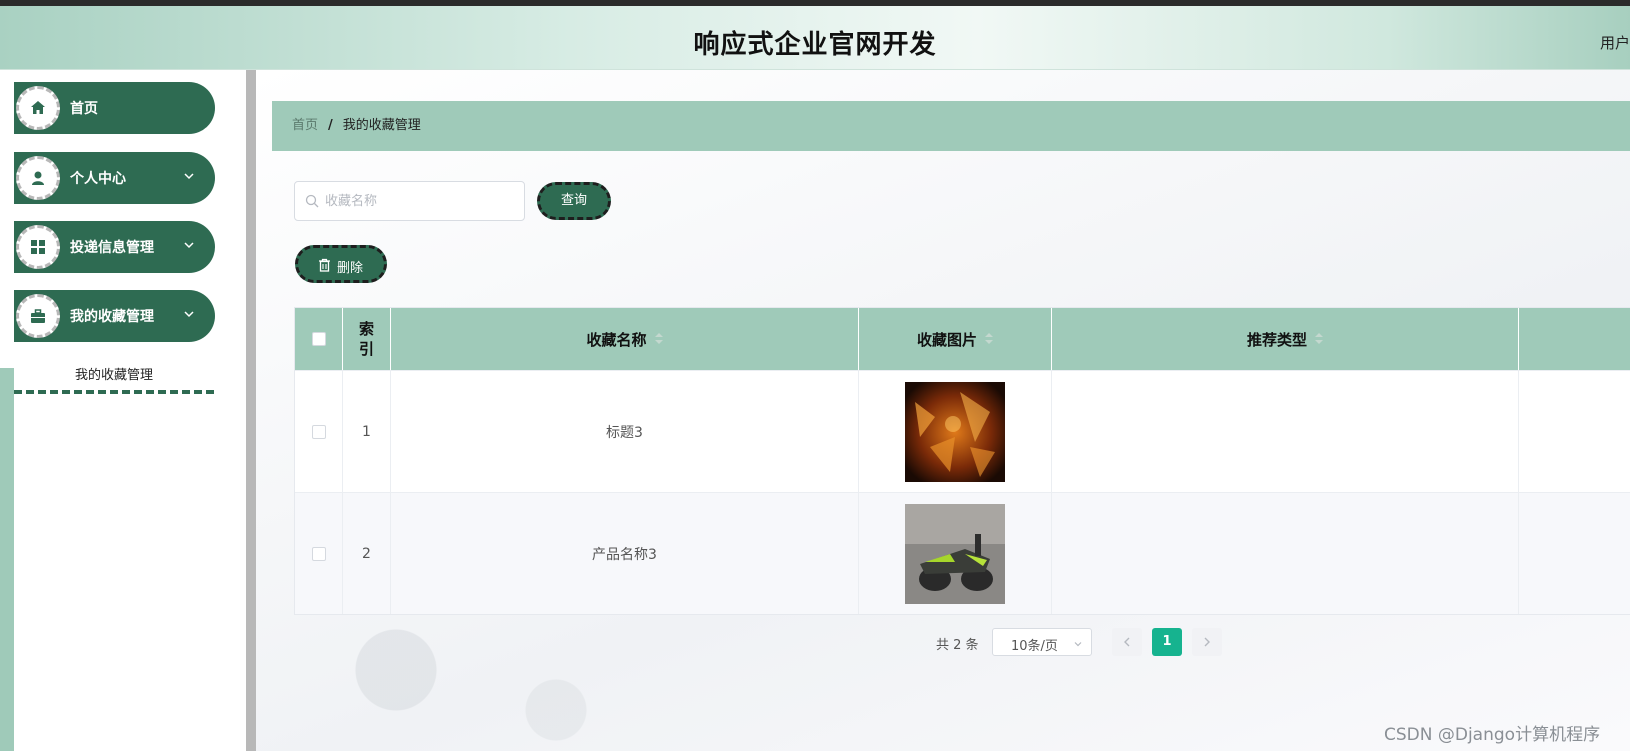  Describe the element at coordinates (574, 201) in the screenshot. I see `query-button: 查询` at that location.